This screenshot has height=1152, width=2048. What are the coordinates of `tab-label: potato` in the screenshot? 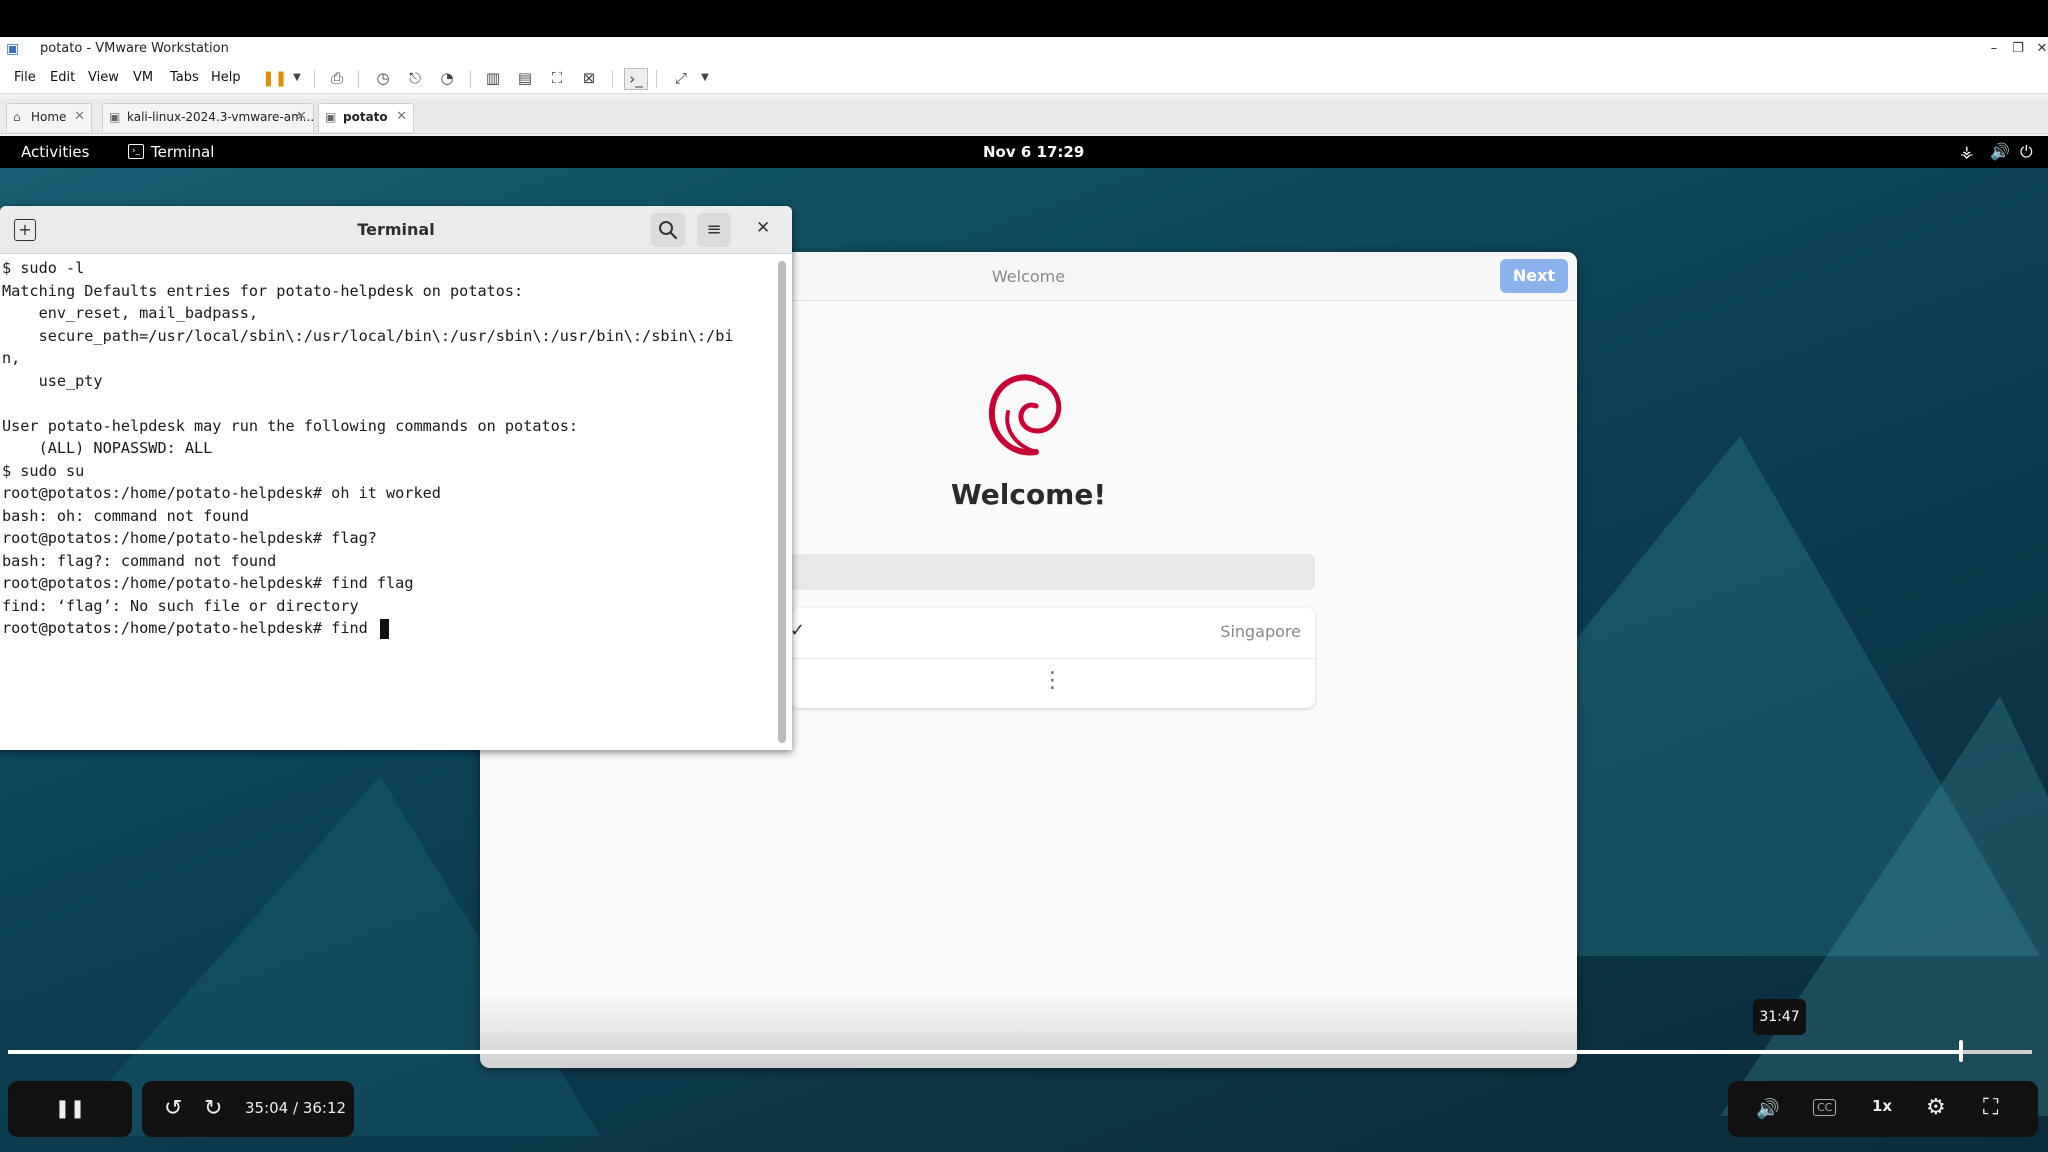 It's located at (365, 117).